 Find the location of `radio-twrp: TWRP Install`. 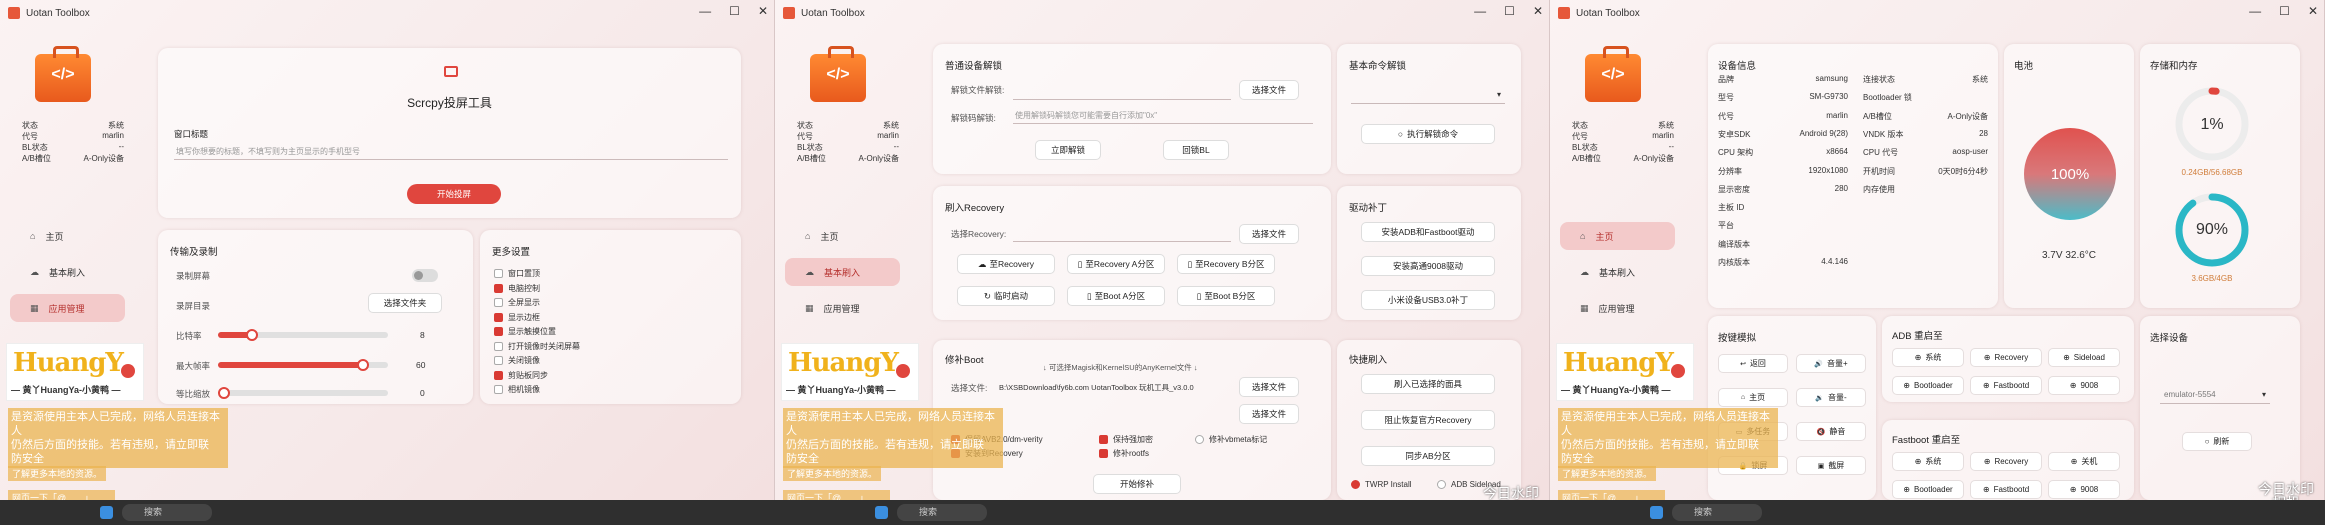

radio-twrp: TWRP Install is located at coordinates (1381, 485).